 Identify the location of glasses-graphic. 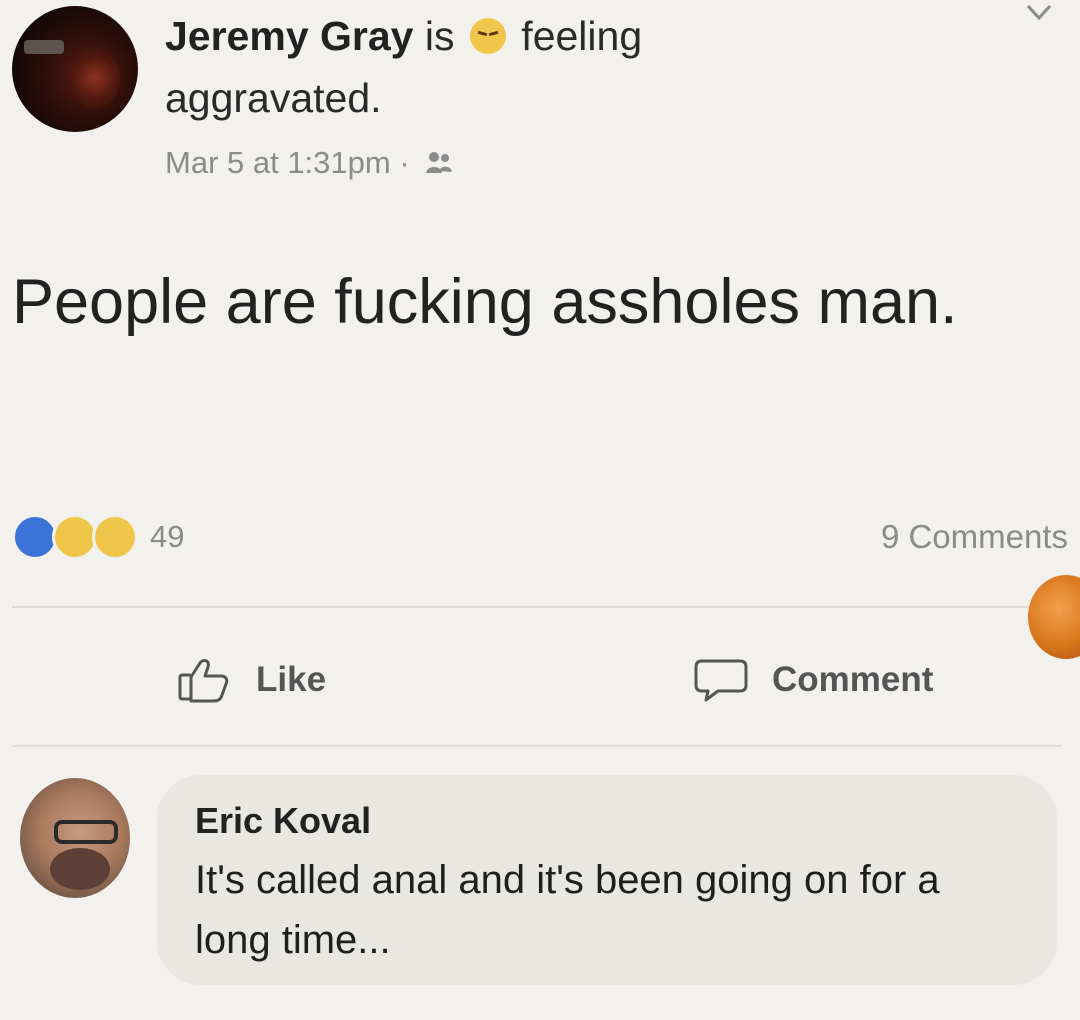
(86, 832).